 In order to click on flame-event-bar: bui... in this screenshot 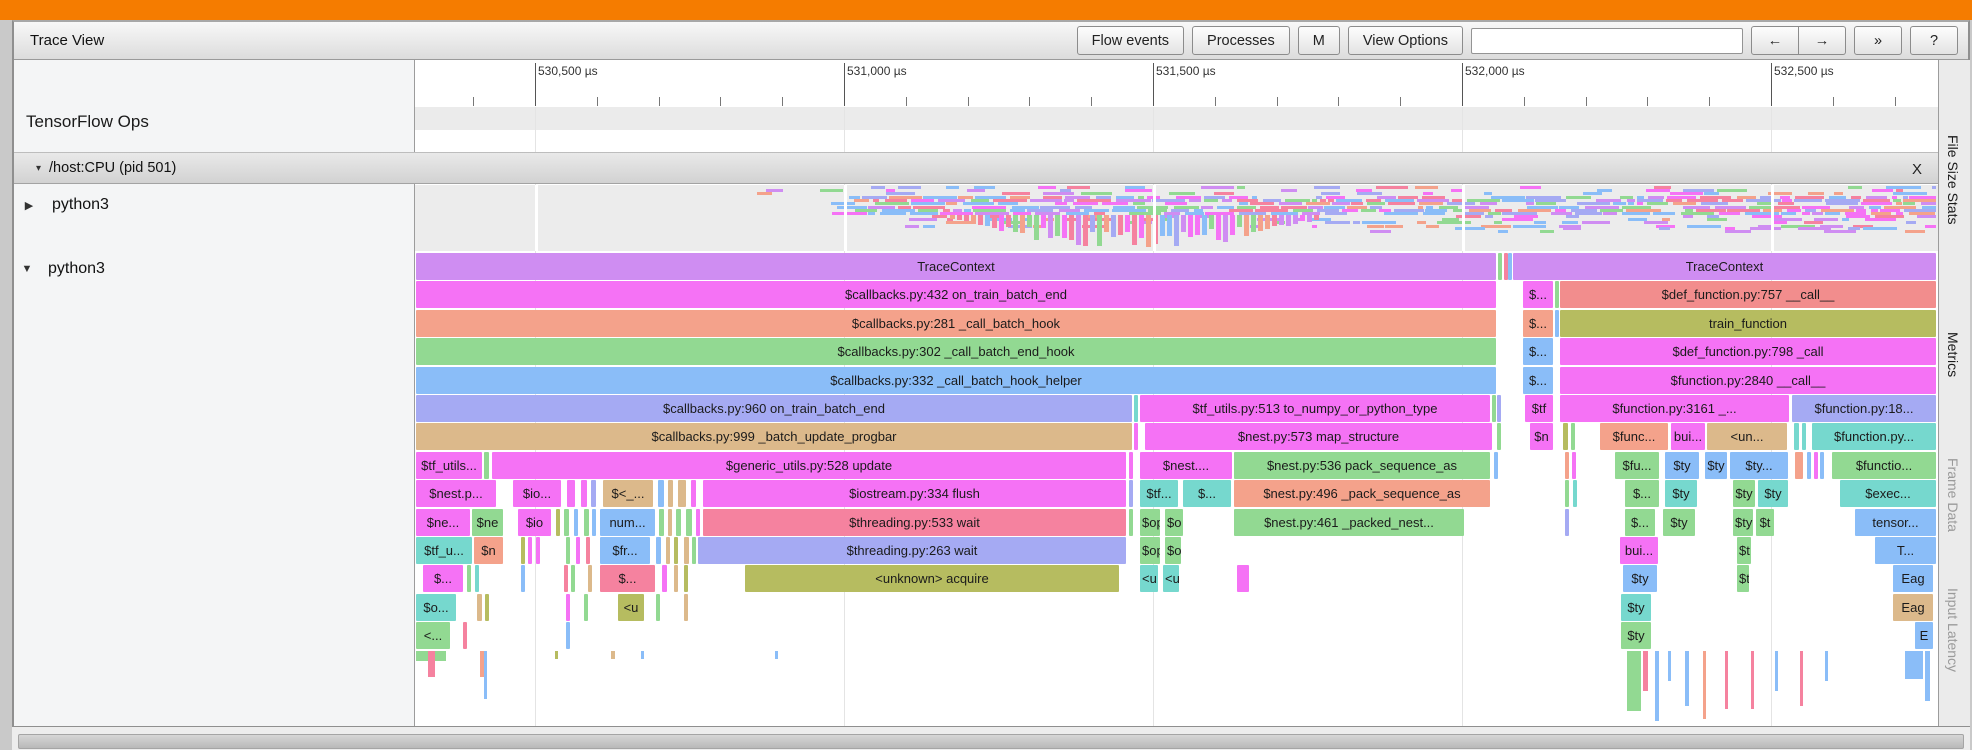, I will do `click(1639, 550)`.